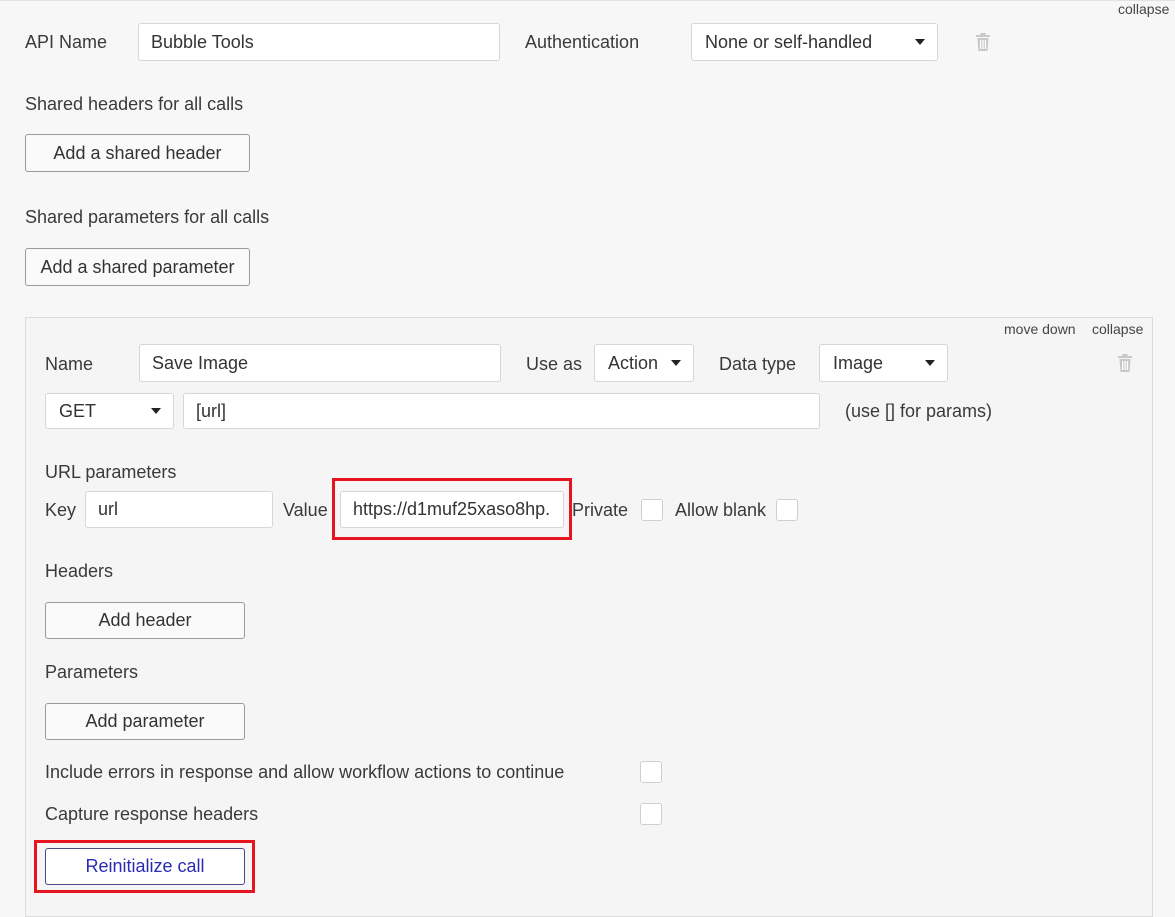  Describe the element at coordinates (147, 217) in the screenshot. I see `shared-parameters-label: Shared parameters for all calls` at that location.